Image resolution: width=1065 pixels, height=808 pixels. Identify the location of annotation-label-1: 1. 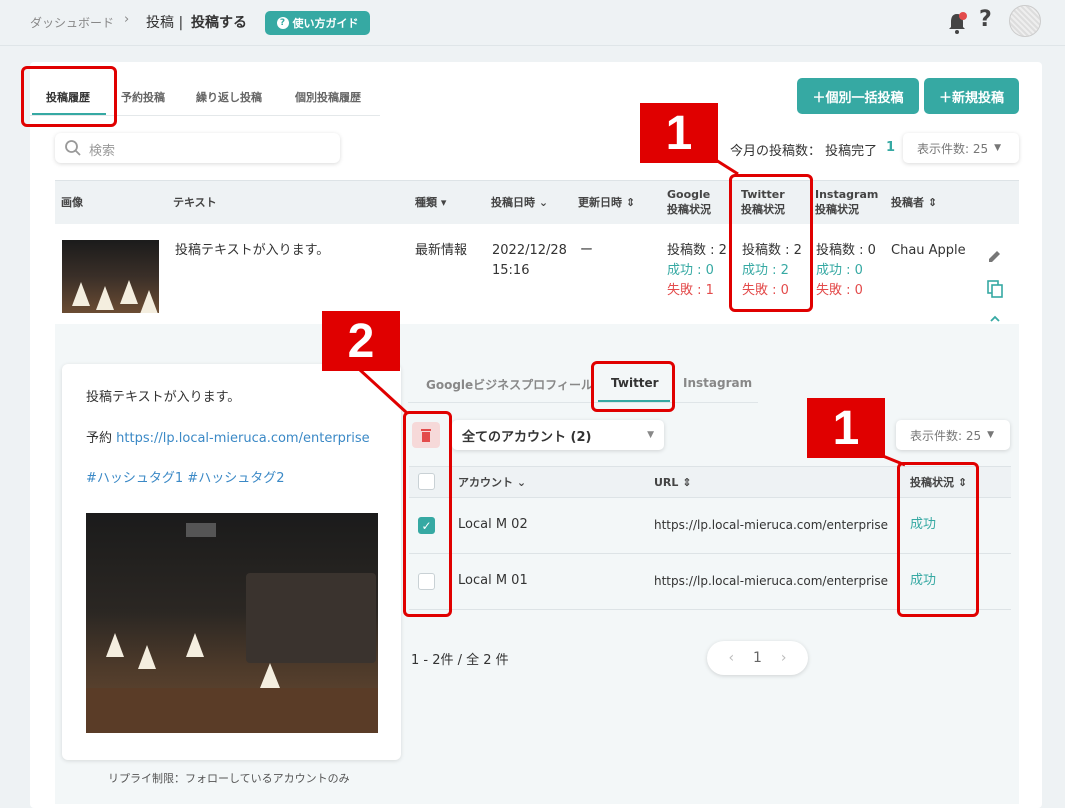
(679, 133).